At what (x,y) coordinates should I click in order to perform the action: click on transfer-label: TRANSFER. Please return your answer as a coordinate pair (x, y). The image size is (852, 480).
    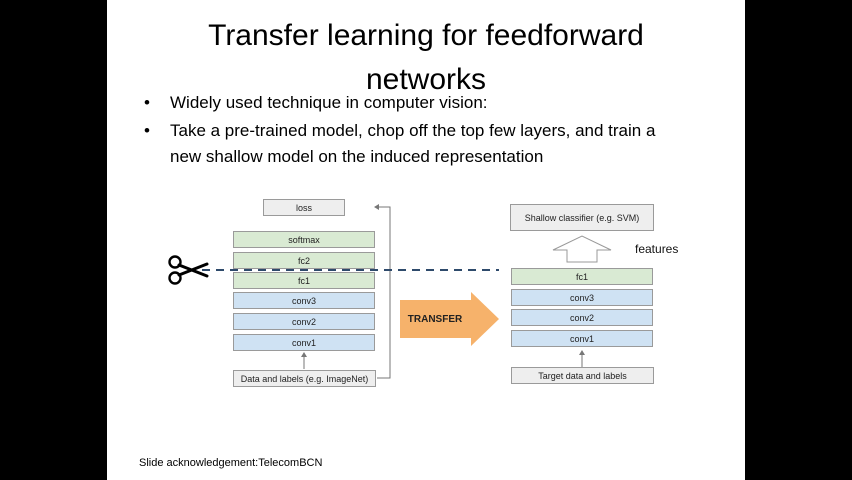
    Looking at the image, I should click on (435, 319).